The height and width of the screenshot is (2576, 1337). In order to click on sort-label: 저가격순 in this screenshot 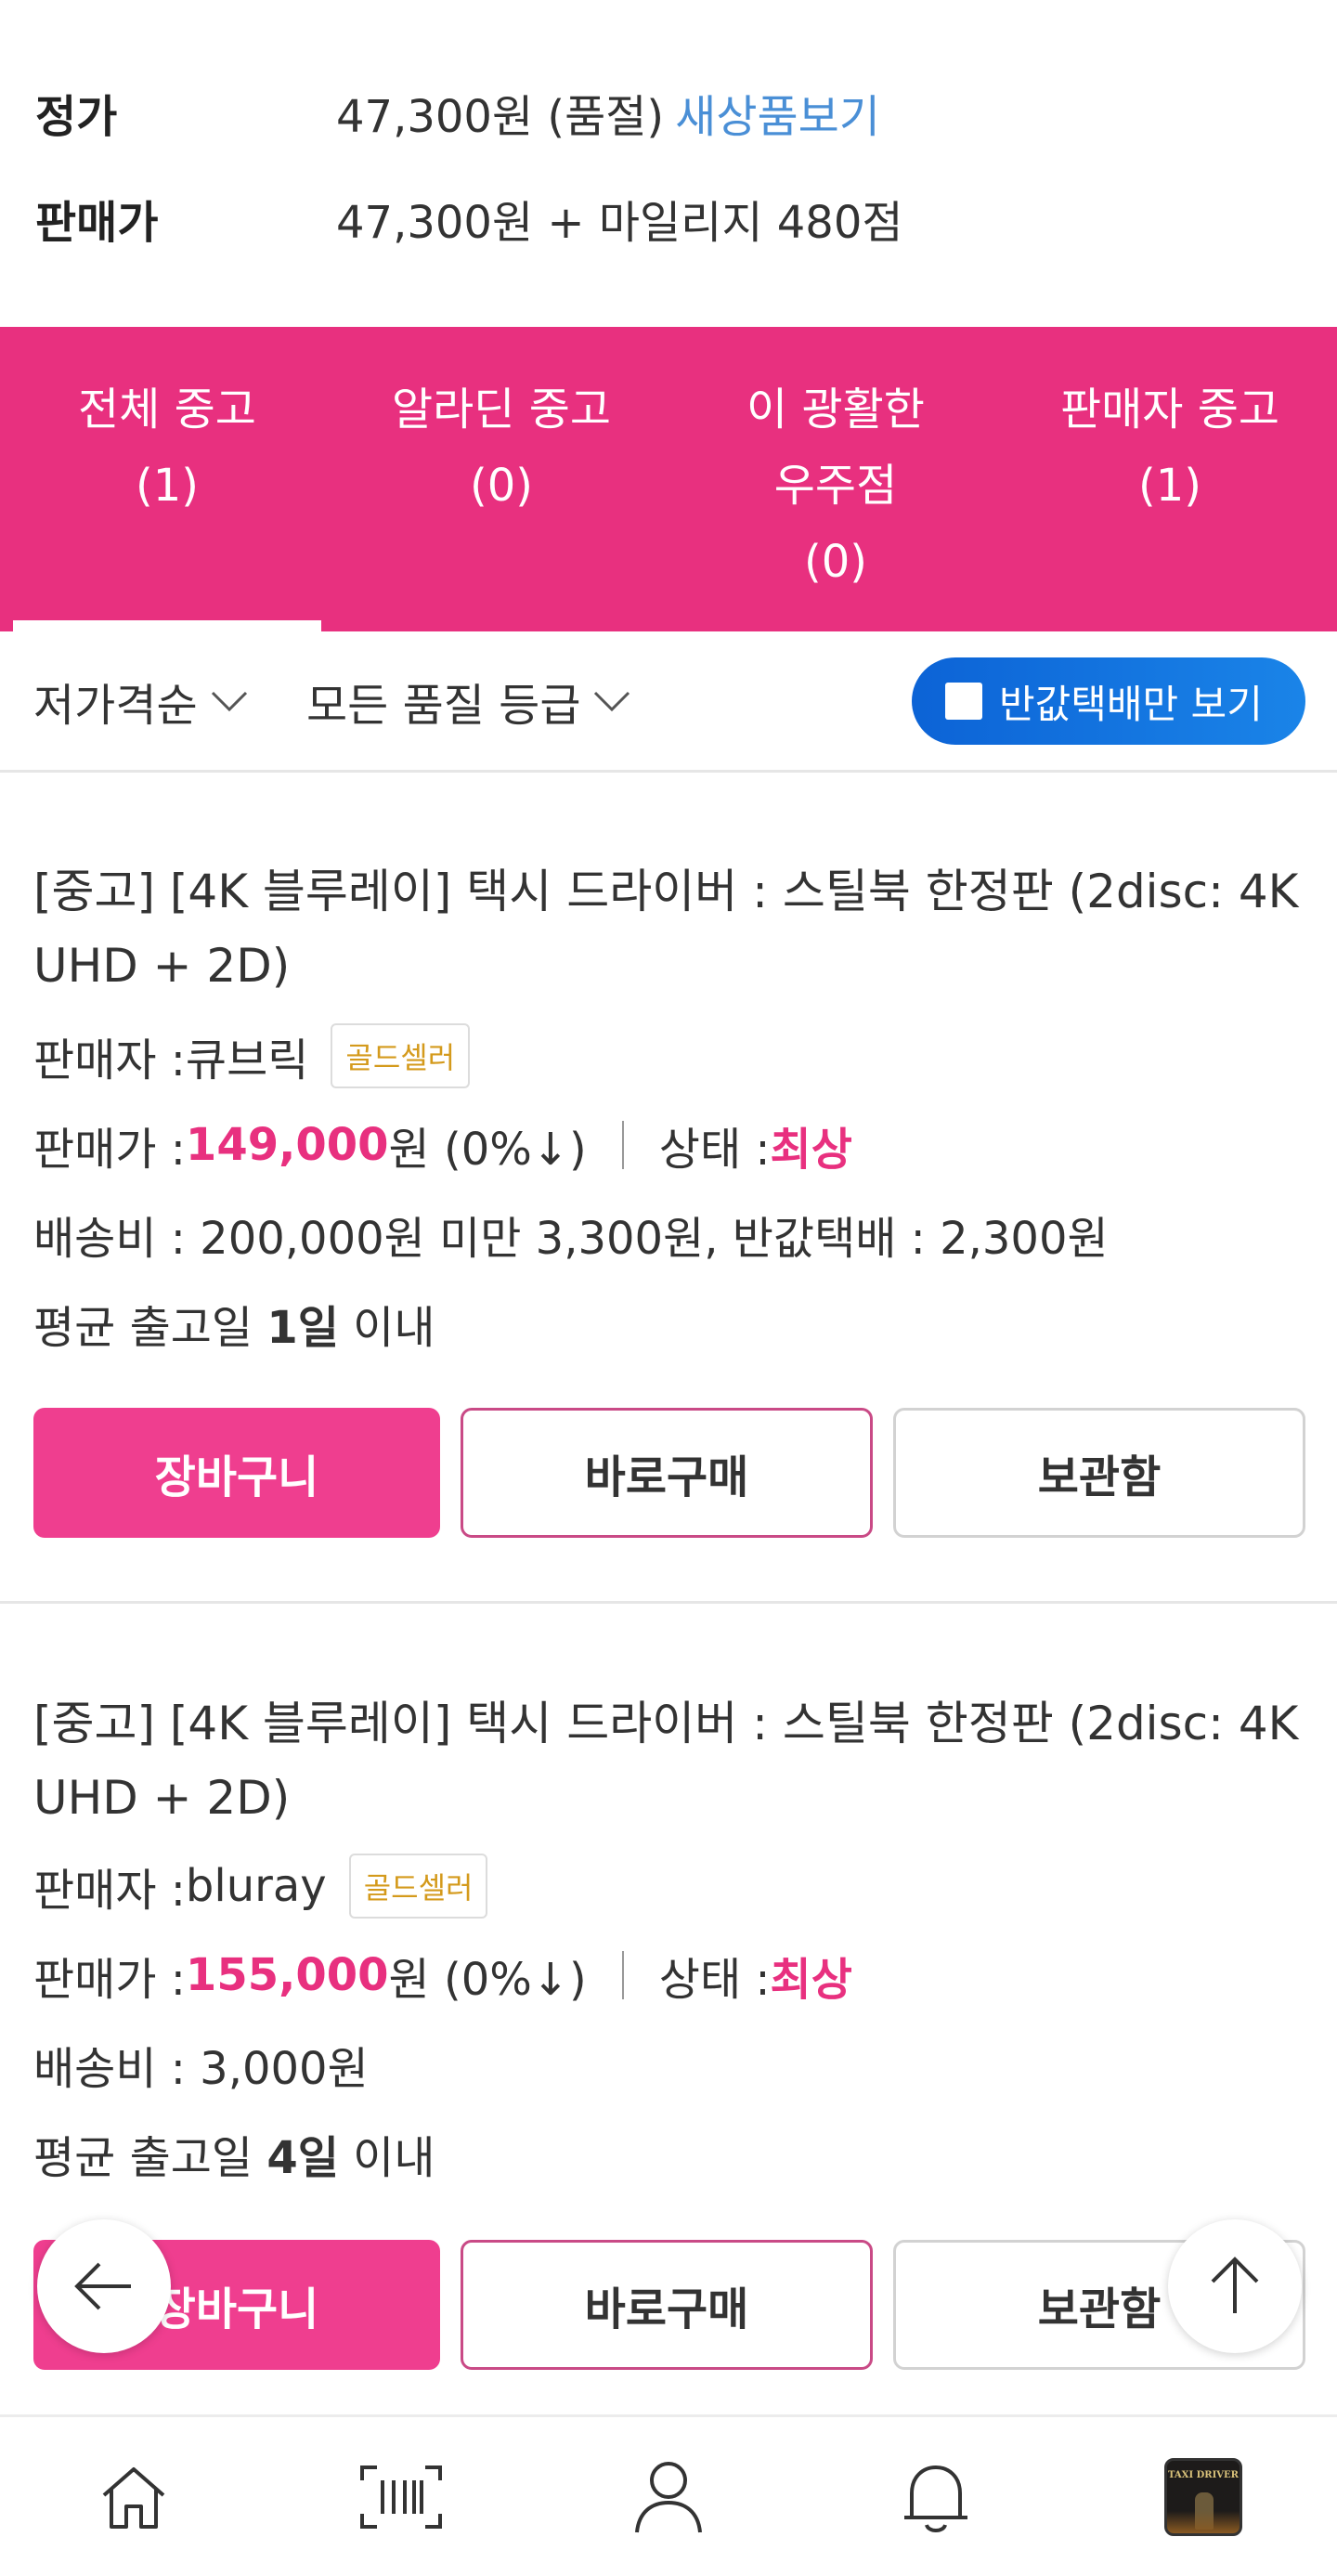, I will do `click(115, 706)`.